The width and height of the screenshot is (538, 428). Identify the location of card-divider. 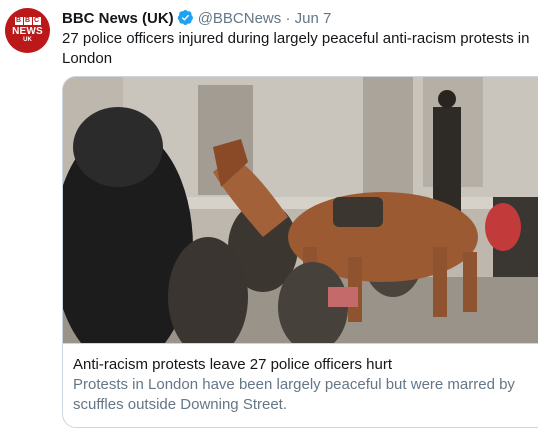
(300, 343).